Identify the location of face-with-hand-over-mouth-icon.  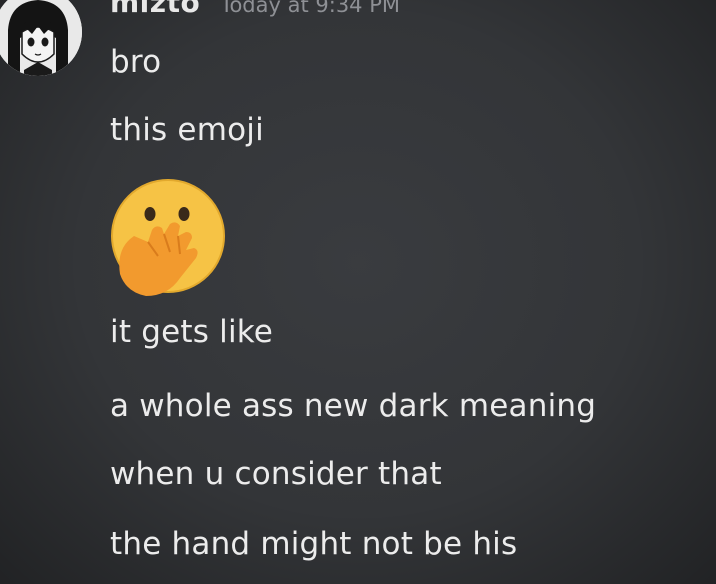
(170, 240).